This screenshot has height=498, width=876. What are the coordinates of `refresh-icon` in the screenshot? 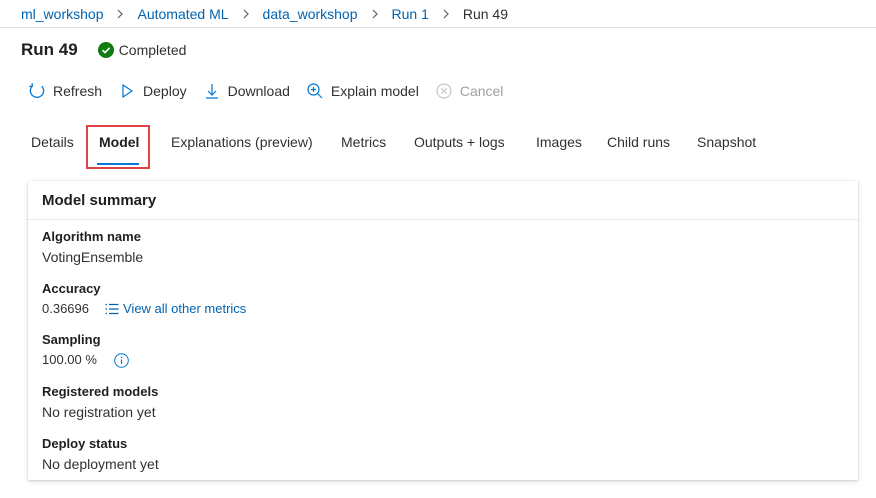 It's located at (37, 91).